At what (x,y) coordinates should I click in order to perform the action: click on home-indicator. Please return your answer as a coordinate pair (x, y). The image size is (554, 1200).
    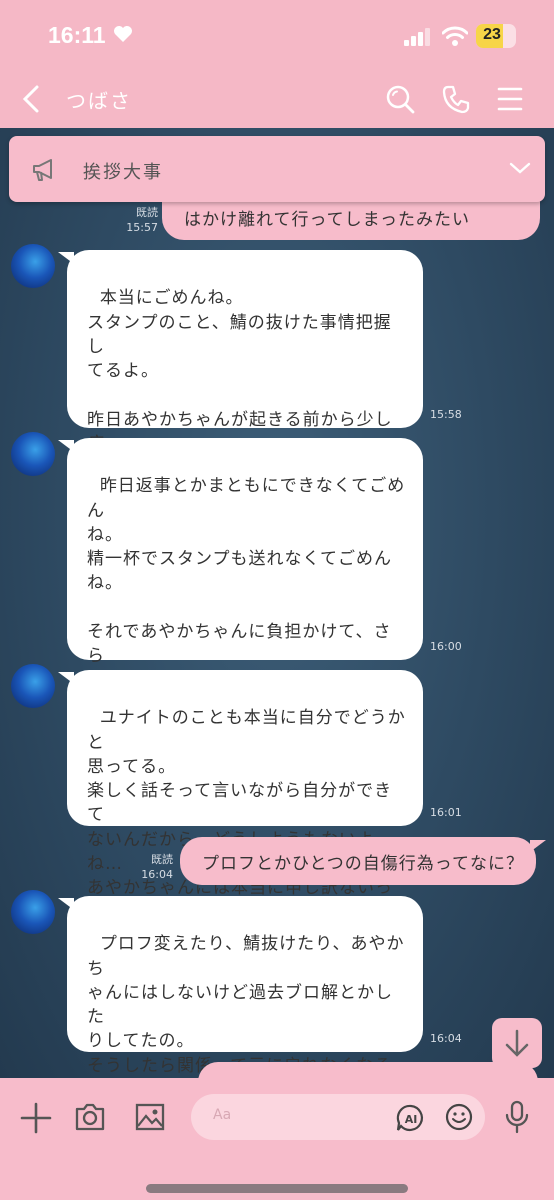
    Looking at the image, I should click on (277, 1188).